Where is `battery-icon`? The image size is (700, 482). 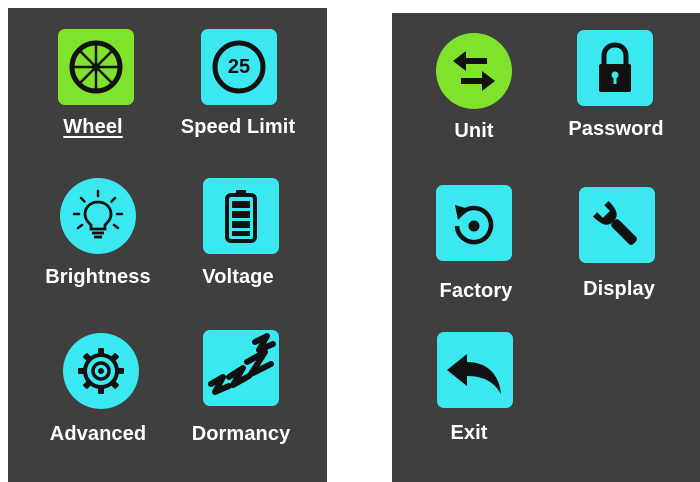
battery-icon is located at coordinates (241, 216).